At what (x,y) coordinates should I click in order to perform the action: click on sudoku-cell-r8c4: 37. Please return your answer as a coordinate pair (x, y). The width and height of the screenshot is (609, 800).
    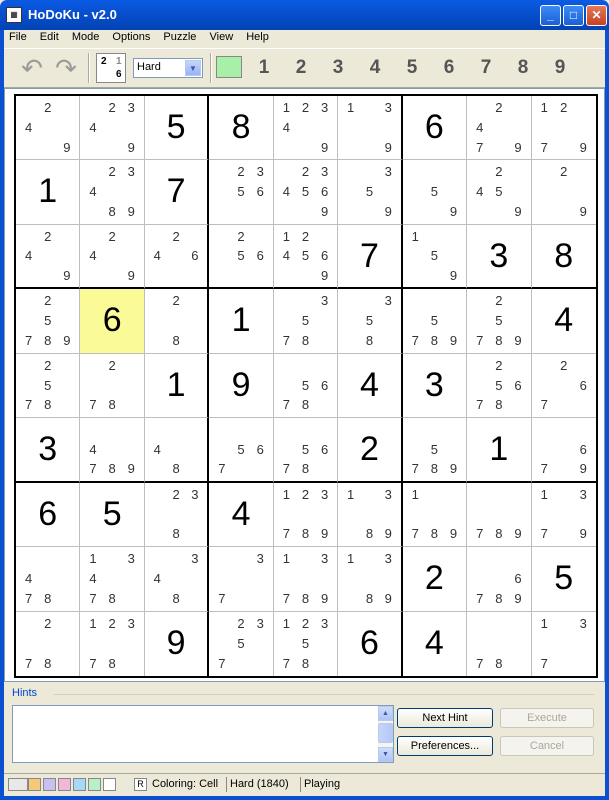
    Looking at the image, I should click on (241, 579).